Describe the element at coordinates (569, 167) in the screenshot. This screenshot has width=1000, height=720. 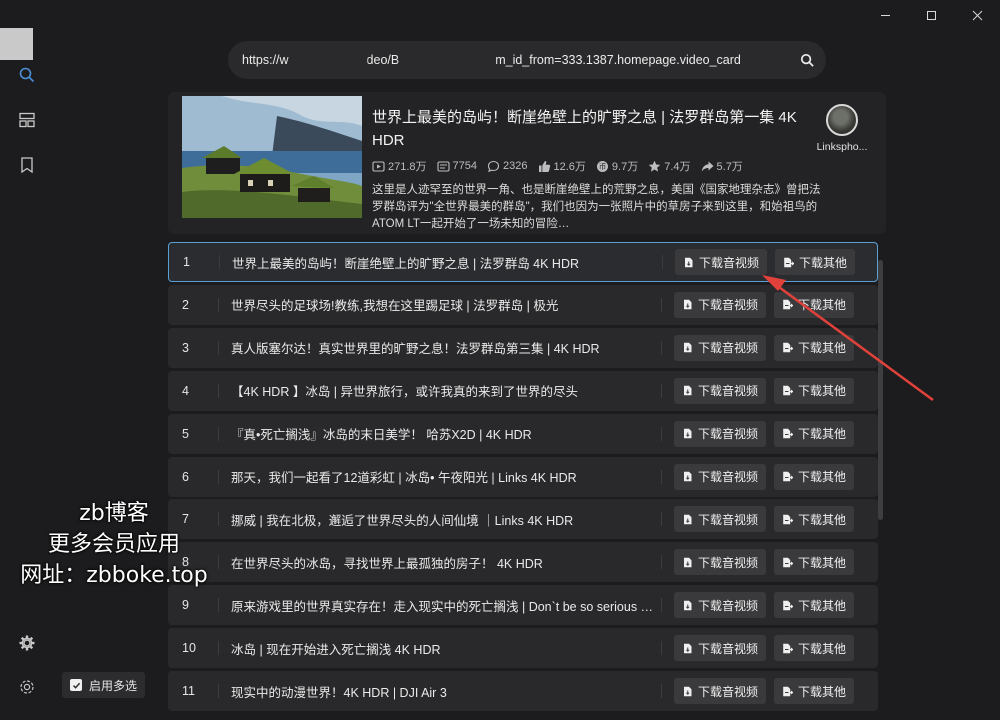
I see `like-count: 12.6万` at that location.